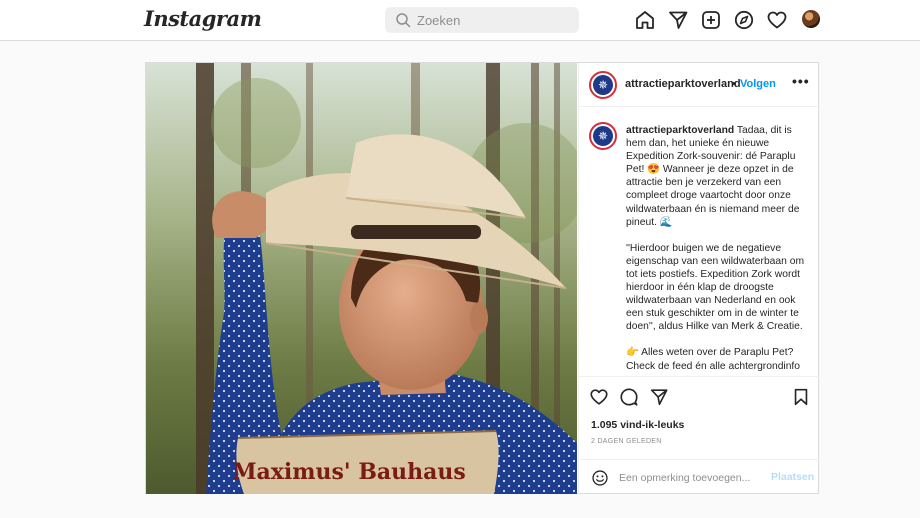  I want to click on caption-author-avatar, so click(603, 136).